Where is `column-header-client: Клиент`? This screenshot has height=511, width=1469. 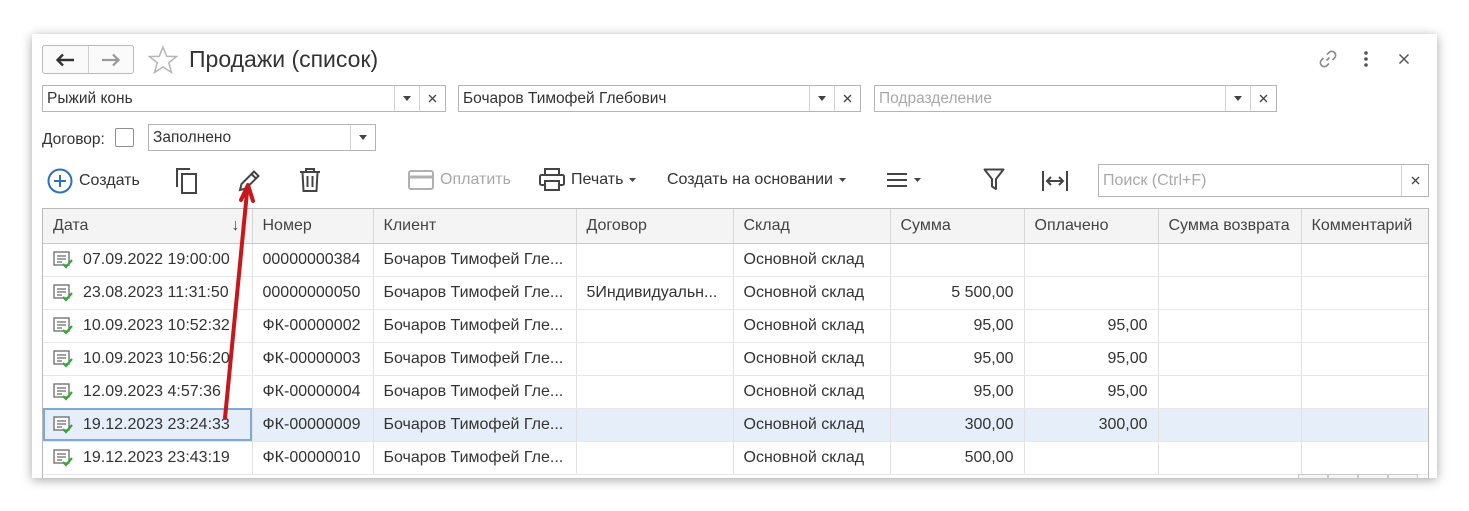
column-header-client: Клиент is located at coordinates (475, 226).